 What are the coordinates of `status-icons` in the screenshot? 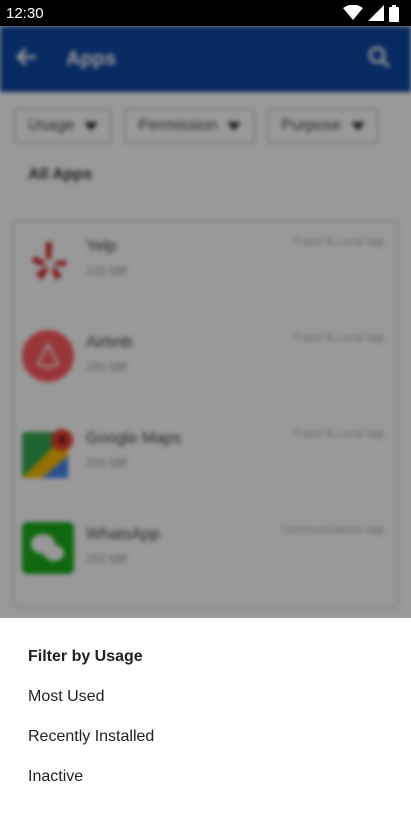 It's located at (371, 13).